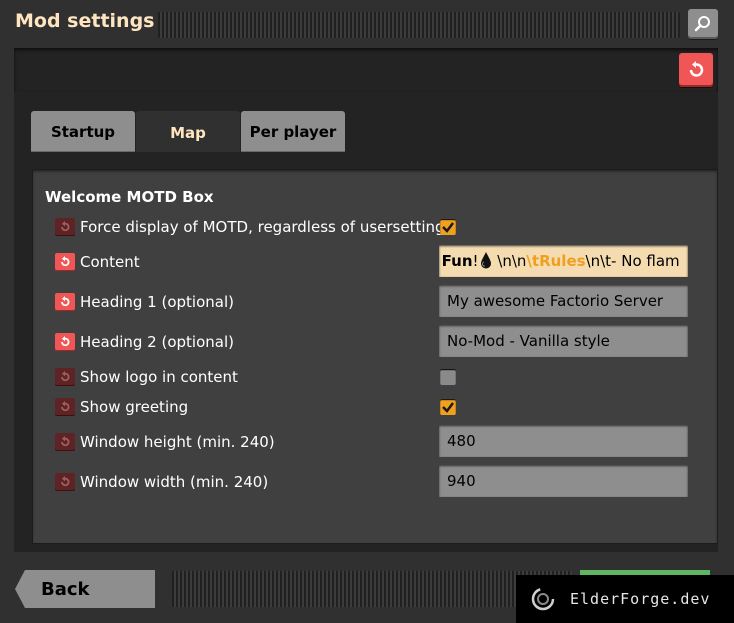  What do you see at coordinates (159, 377) in the screenshot?
I see `setting-label: Show logo in content` at bounding box center [159, 377].